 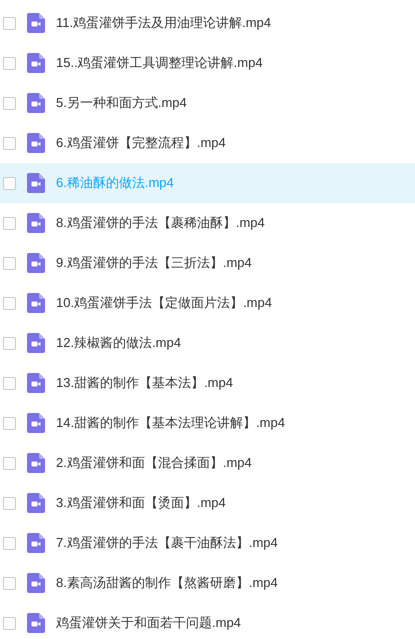 I want to click on file-name: 鸡蛋灌饼关于和面若干问题.mp4, so click(x=148, y=623).